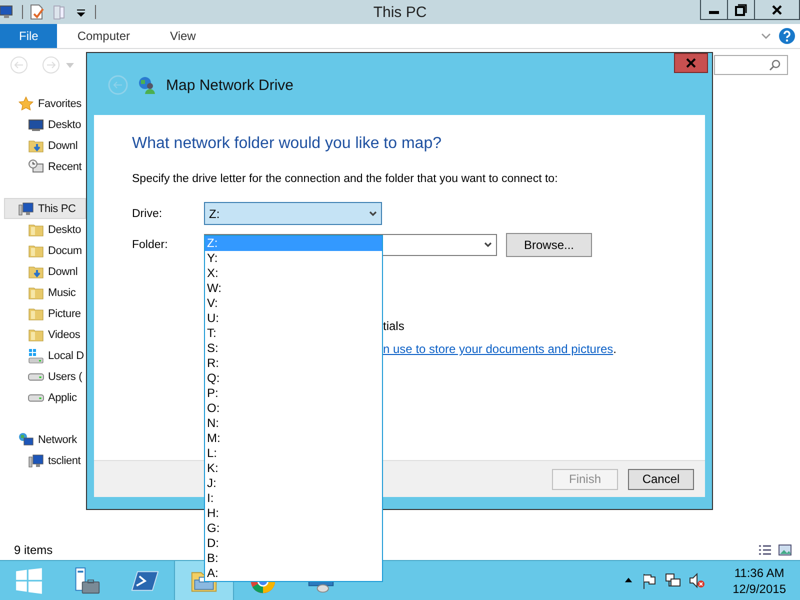  What do you see at coordinates (393, 326) in the screenshot?
I see `option-text: tials` at bounding box center [393, 326].